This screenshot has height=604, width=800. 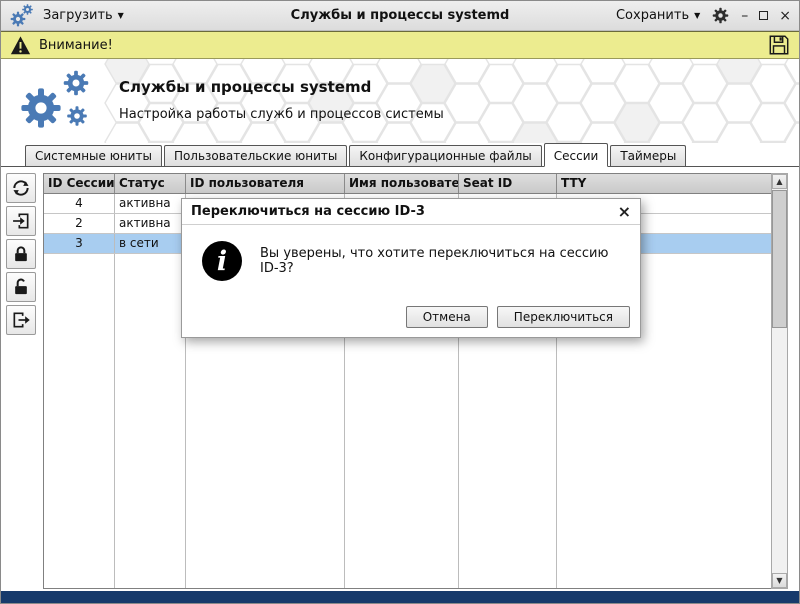 What do you see at coordinates (720, 15) in the screenshot?
I see `settings-gear-icon` at bounding box center [720, 15].